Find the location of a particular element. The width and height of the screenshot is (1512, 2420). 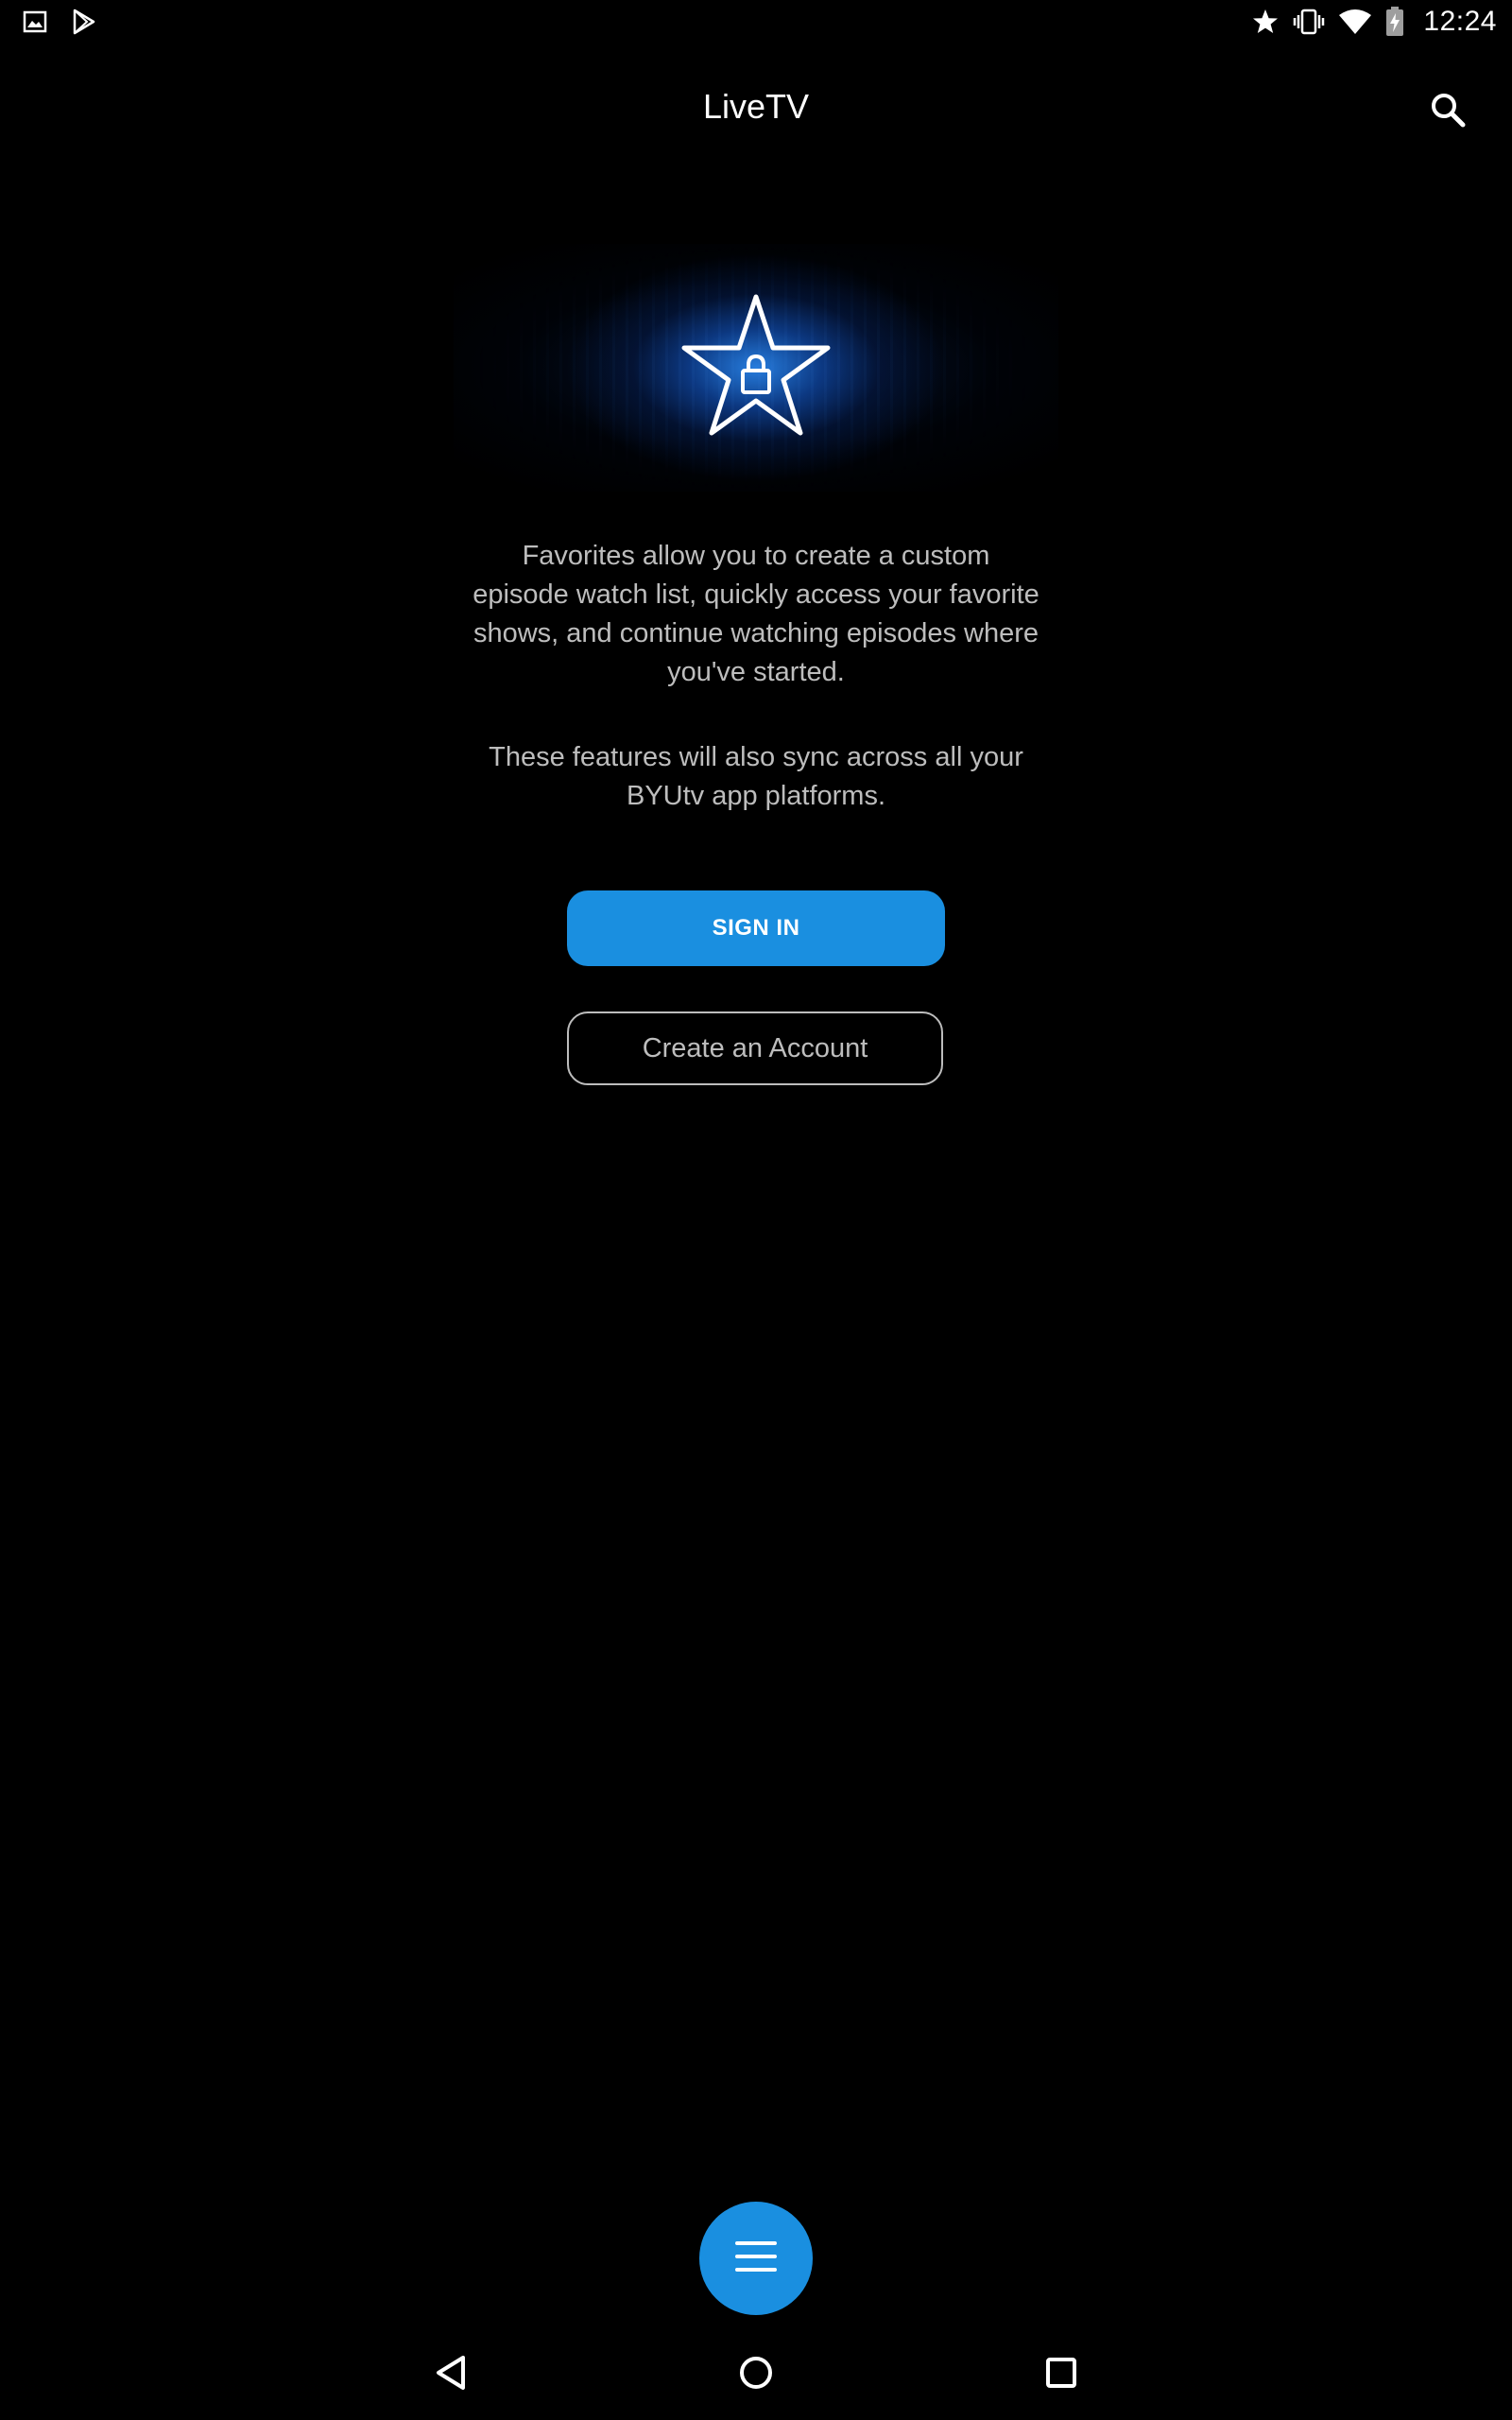

home-button is located at coordinates (756, 2374).